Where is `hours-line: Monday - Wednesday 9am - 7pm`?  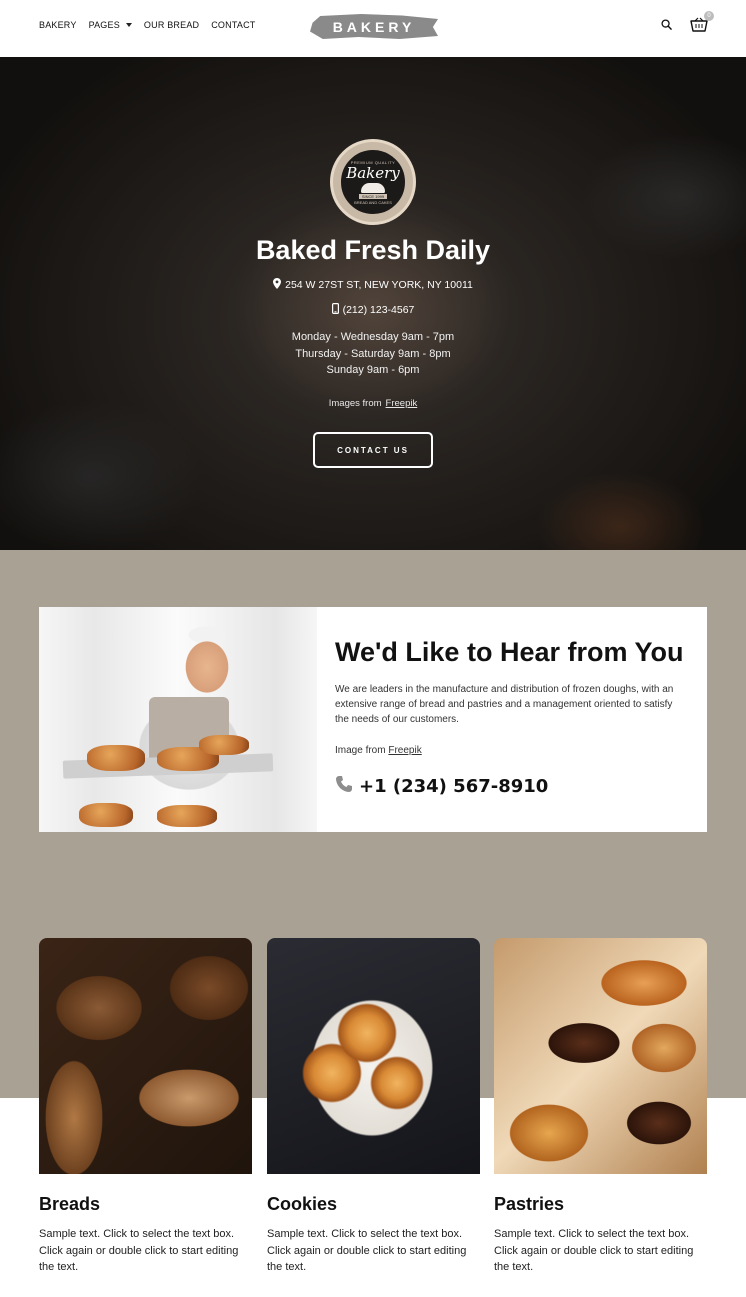 hours-line: Monday - Wednesday 9am - 7pm is located at coordinates (373, 337).